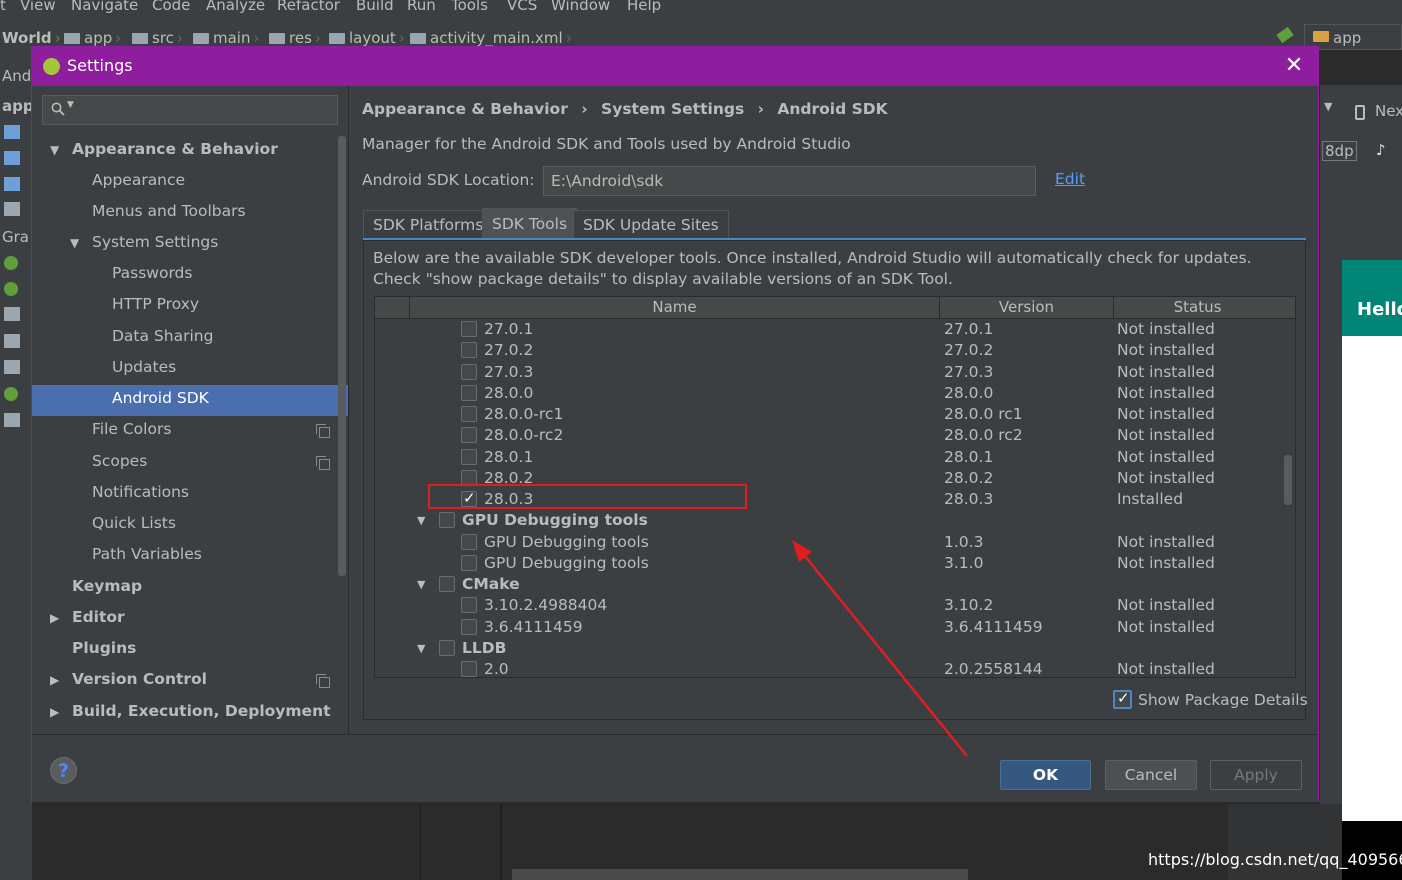 The width and height of the screenshot is (1402, 880). I want to click on table-scrollbar, so click(1287, 498).